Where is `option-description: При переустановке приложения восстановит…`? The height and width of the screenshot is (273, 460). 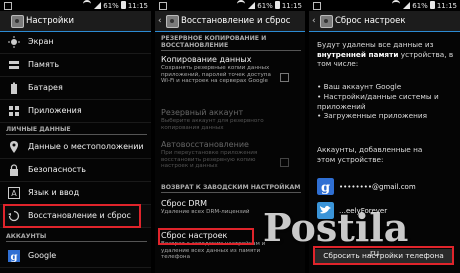
option-description: При переустановке приложения восстановит… is located at coordinates (209, 159).